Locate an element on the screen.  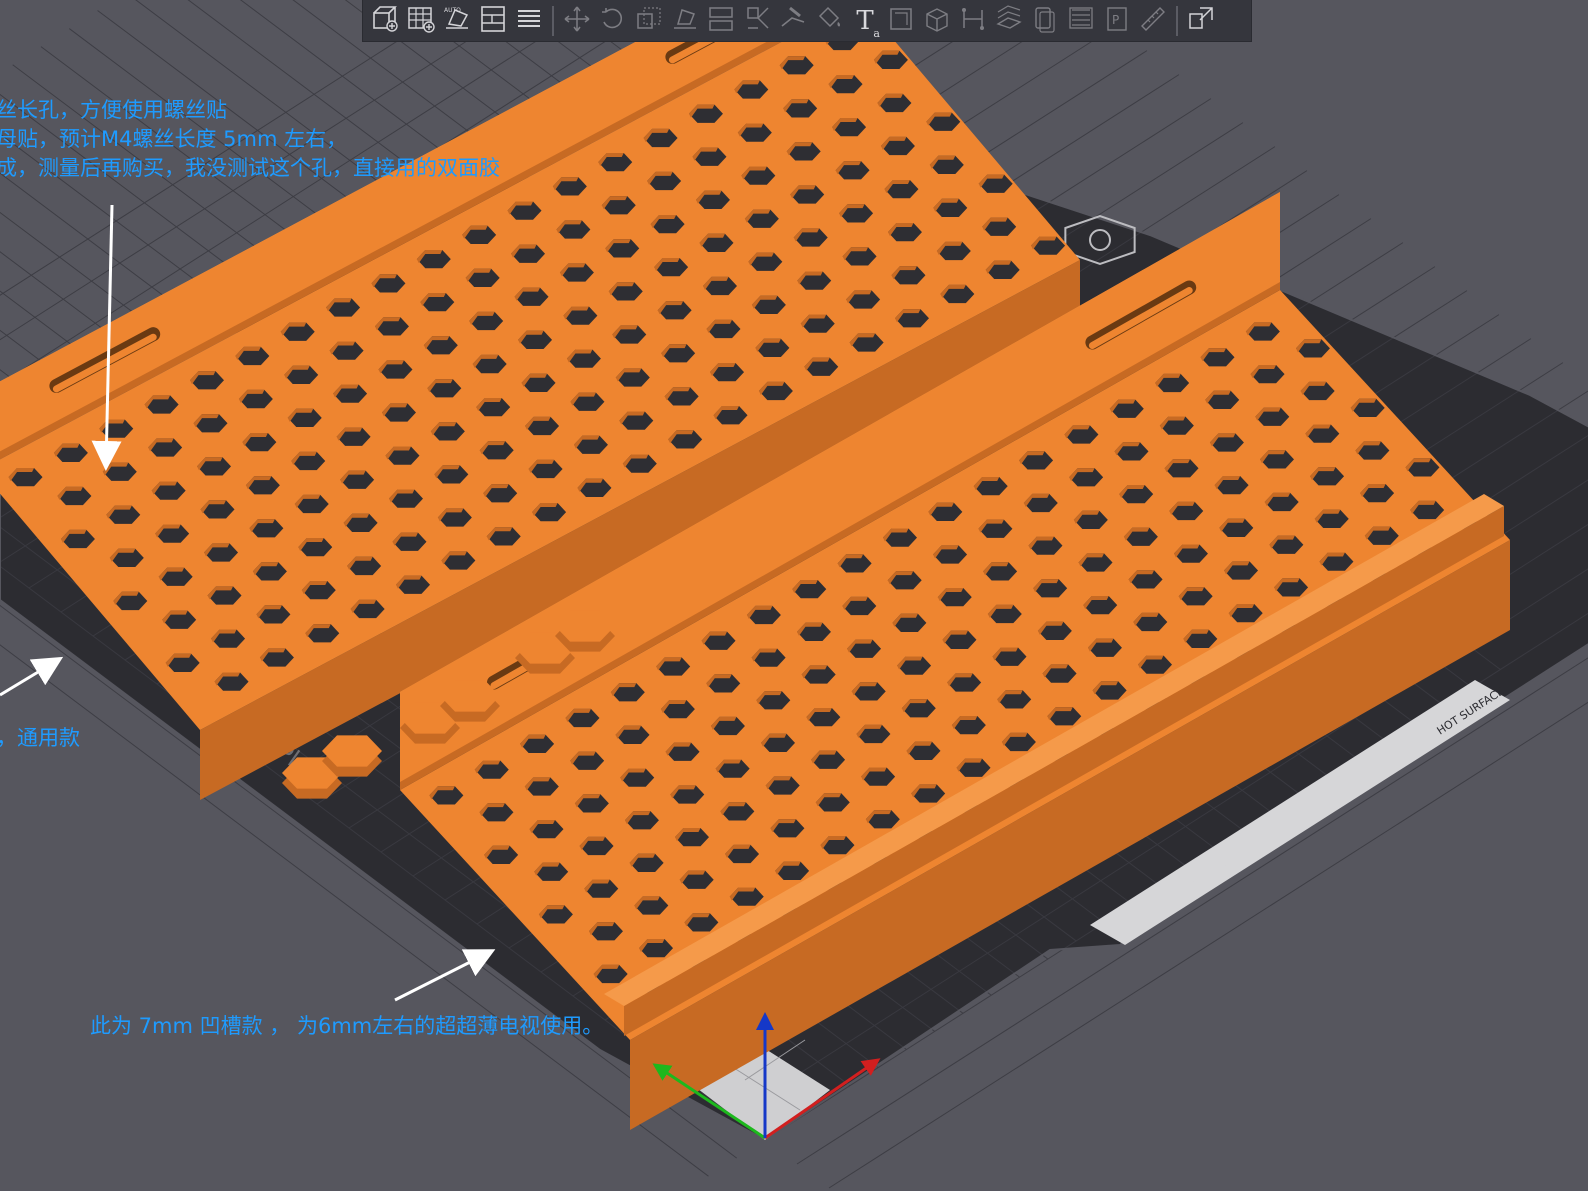
lay-on-face-icon is located at coordinates (685, 21).